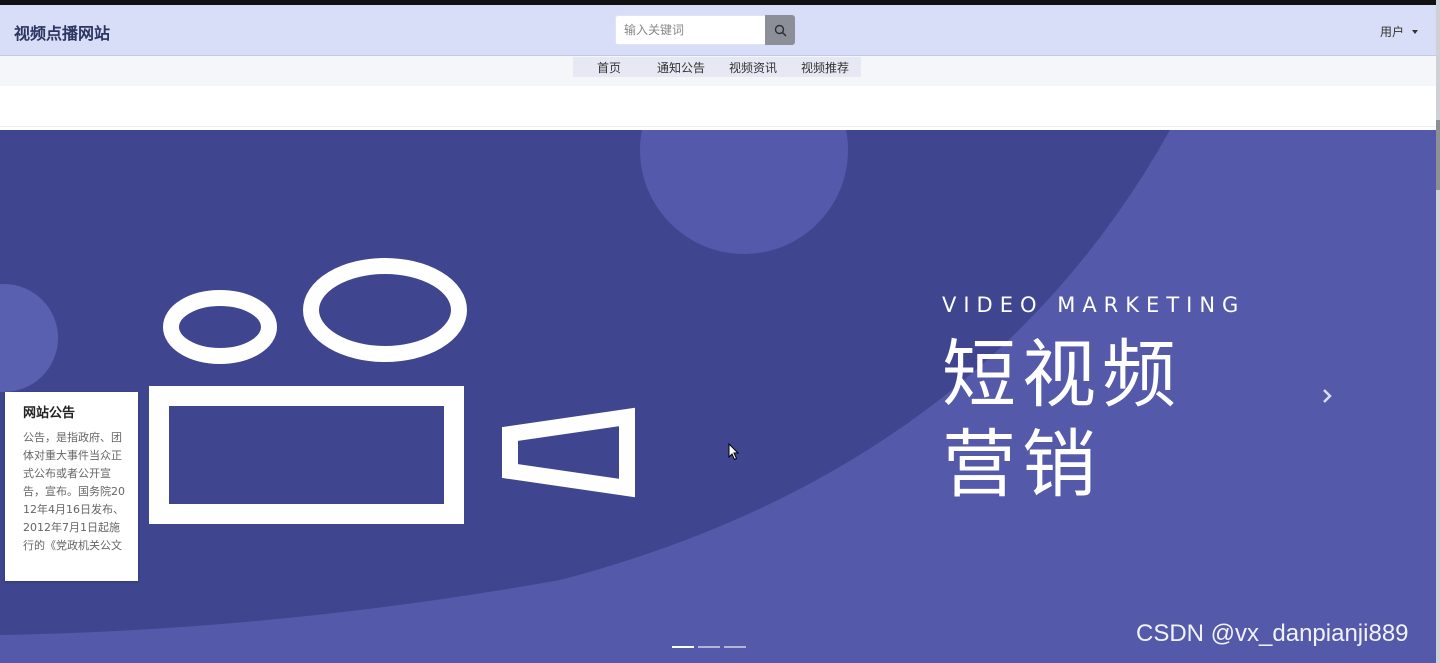 This screenshot has width=1440, height=663. Describe the element at coordinates (825, 67) in the screenshot. I see `nav-item-video-recommend: 视频推荐` at that location.